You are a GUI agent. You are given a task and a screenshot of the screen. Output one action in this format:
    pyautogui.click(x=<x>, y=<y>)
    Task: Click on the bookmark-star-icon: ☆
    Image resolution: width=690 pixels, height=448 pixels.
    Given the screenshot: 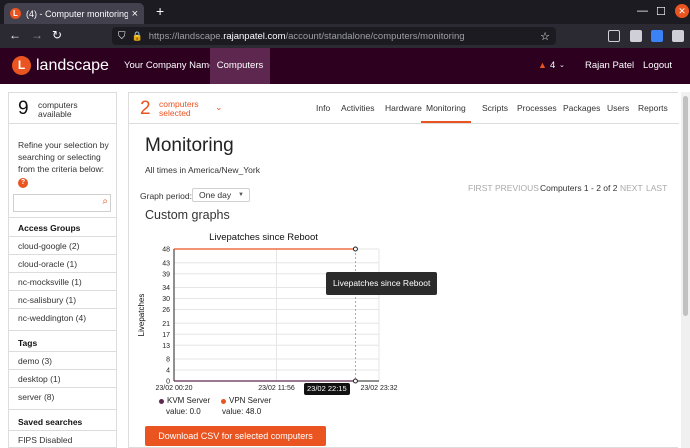 What is the action you would take?
    pyautogui.click(x=545, y=36)
    